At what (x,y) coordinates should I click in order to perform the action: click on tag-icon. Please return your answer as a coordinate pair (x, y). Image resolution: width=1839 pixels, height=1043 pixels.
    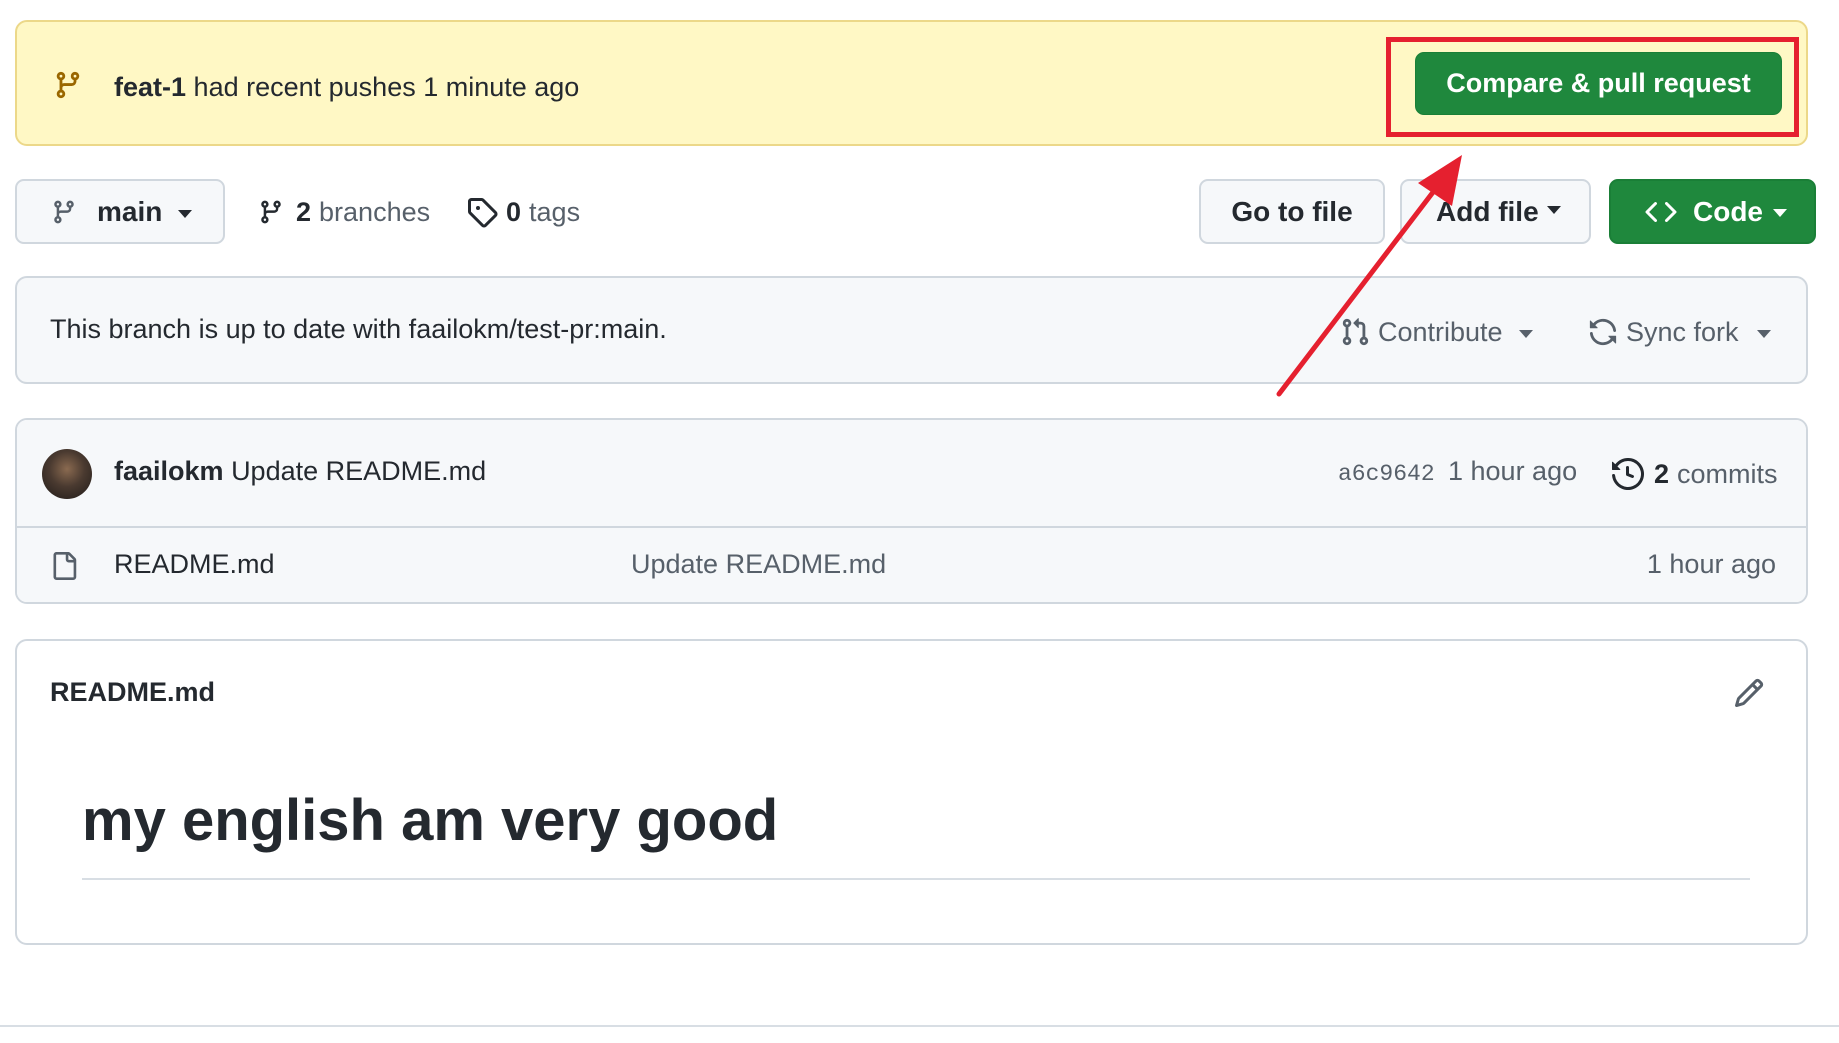
    Looking at the image, I should click on (482, 212).